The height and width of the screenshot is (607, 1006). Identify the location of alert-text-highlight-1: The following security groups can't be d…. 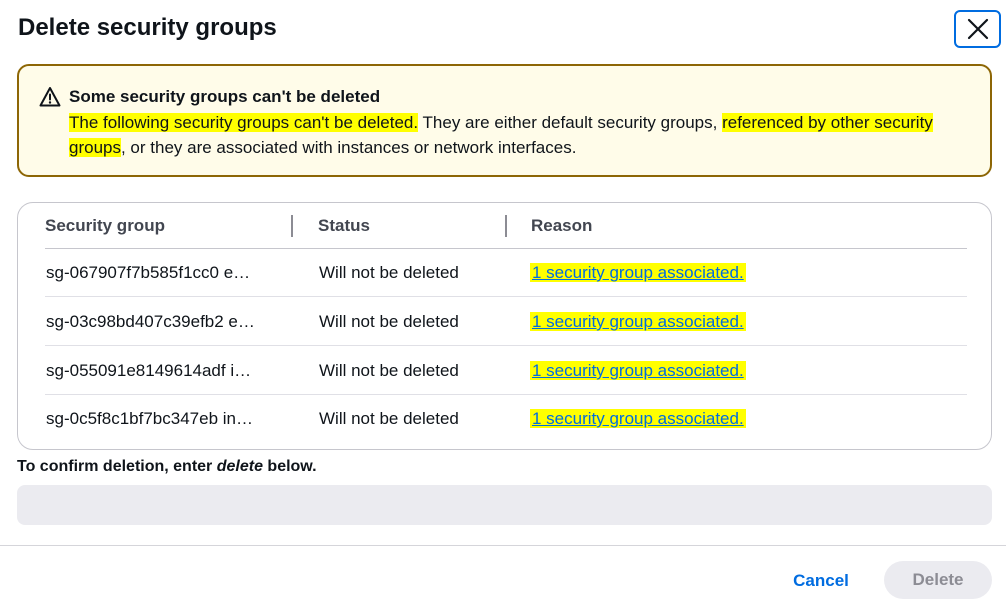
(244, 122).